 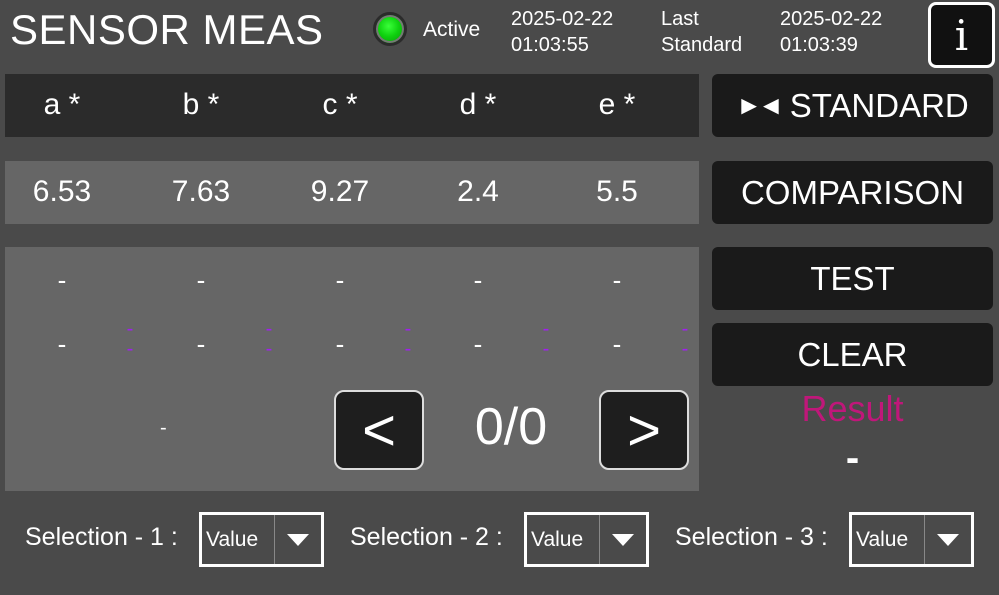 I want to click on status-text: Active, so click(x=452, y=29).